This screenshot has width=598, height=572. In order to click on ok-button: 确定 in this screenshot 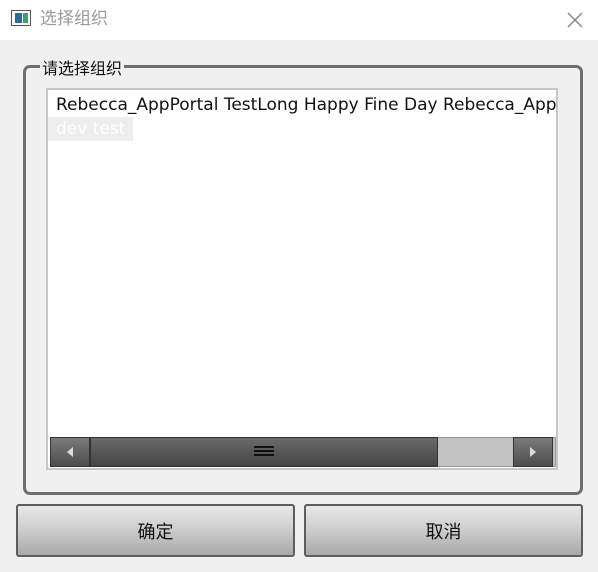, I will do `click(155, 530)`.